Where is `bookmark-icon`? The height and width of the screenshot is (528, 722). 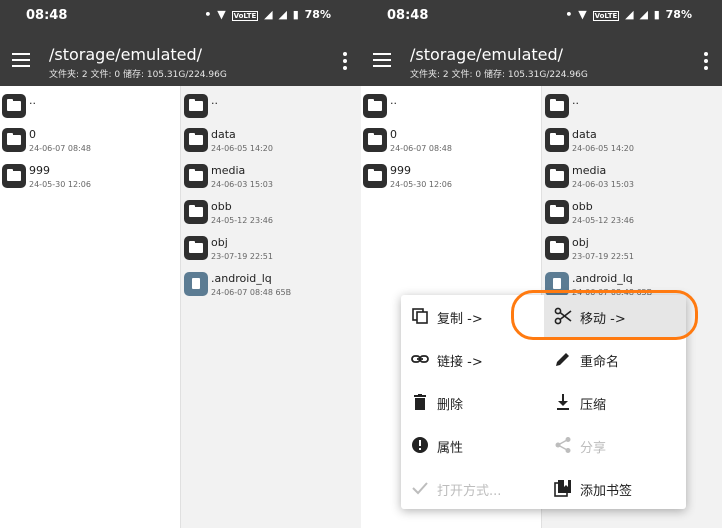 bookmark-icon is located at coordinates (563, 488).